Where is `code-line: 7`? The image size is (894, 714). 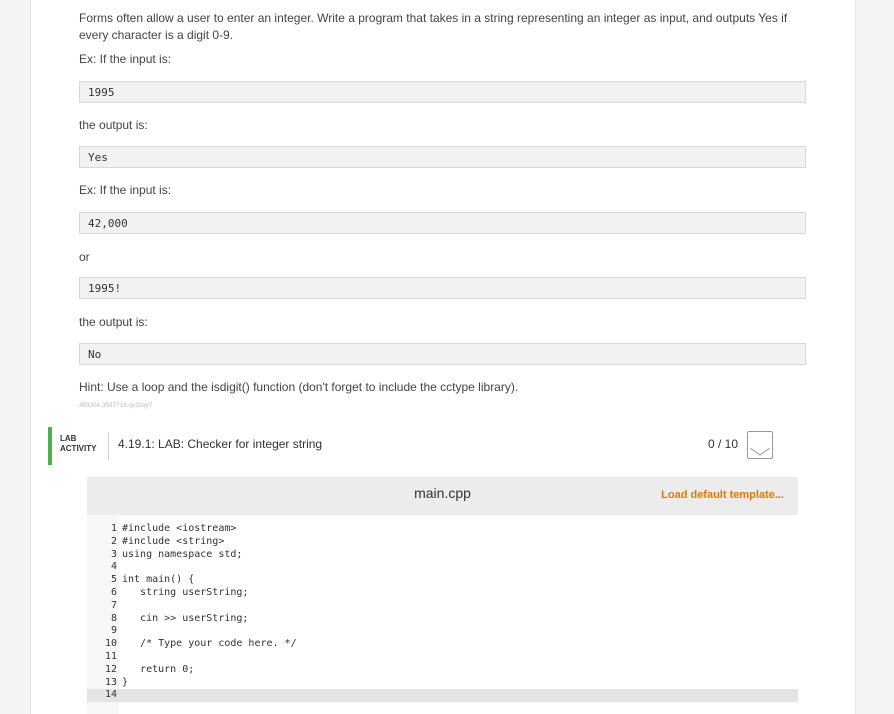
code-line: 7 is located at coordinates (442, 606).